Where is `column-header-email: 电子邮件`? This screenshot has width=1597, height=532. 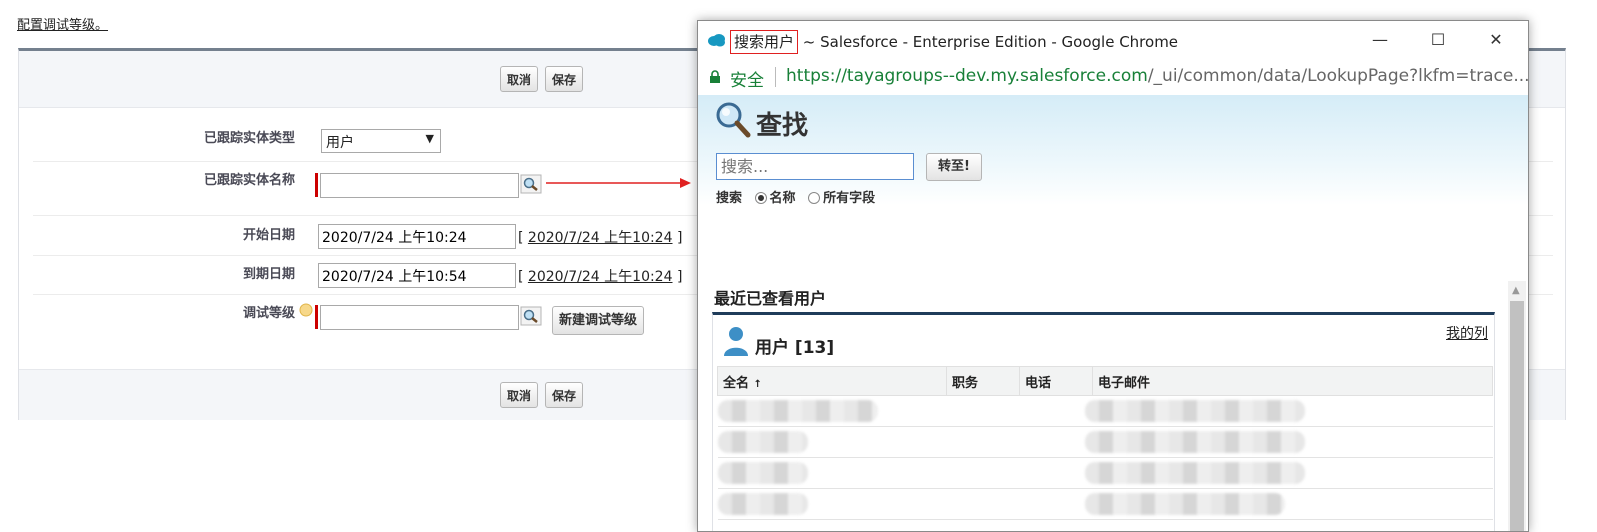 column-header-email: 电子邮件 is located at coordinates (1292, 381).